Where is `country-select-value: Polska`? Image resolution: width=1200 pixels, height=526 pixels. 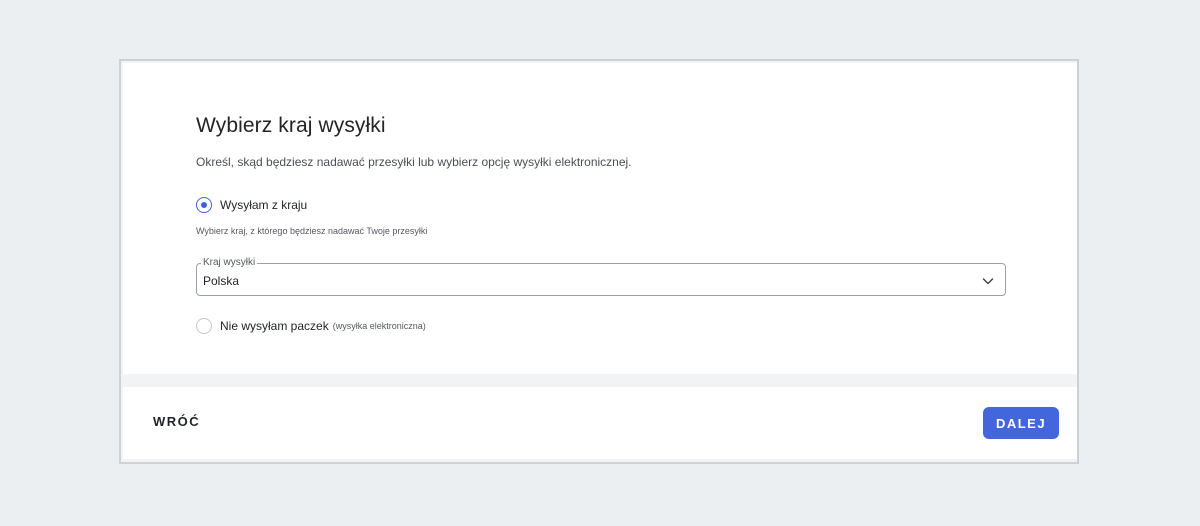
country-select-value: Polska is located at coordinates (221, 281).